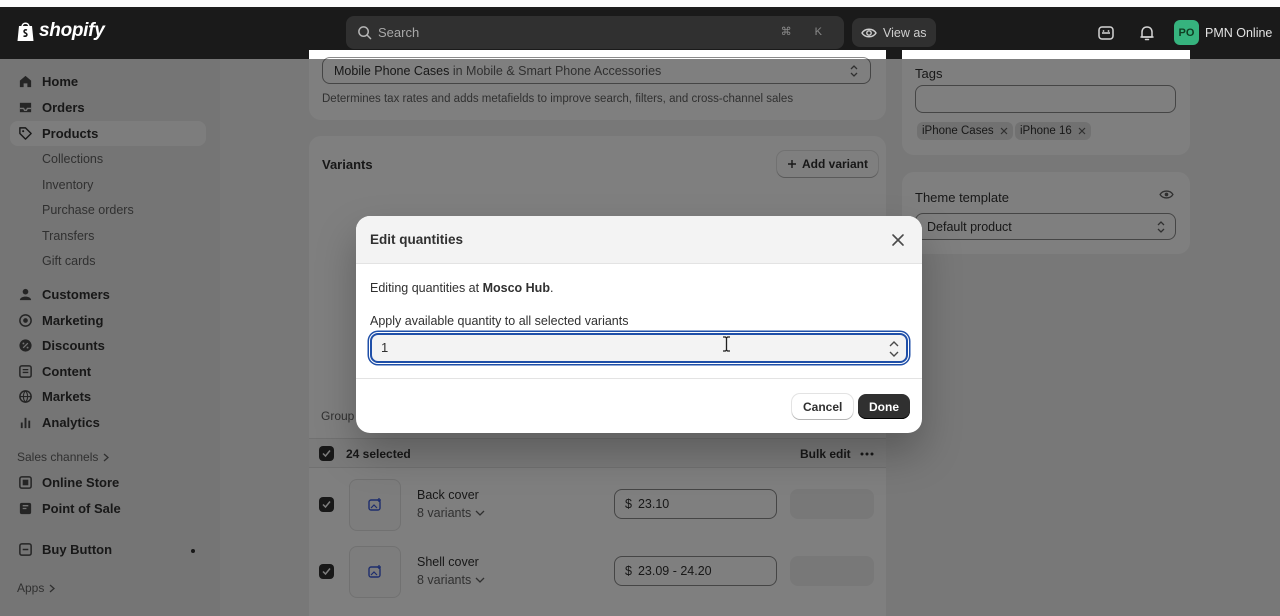 This screenshot has width=1280, height=616. What do you see at coordinates (551, 288) in the screenshot?
I see `modal-description-suffix: .` at bounding box center [551, 288].